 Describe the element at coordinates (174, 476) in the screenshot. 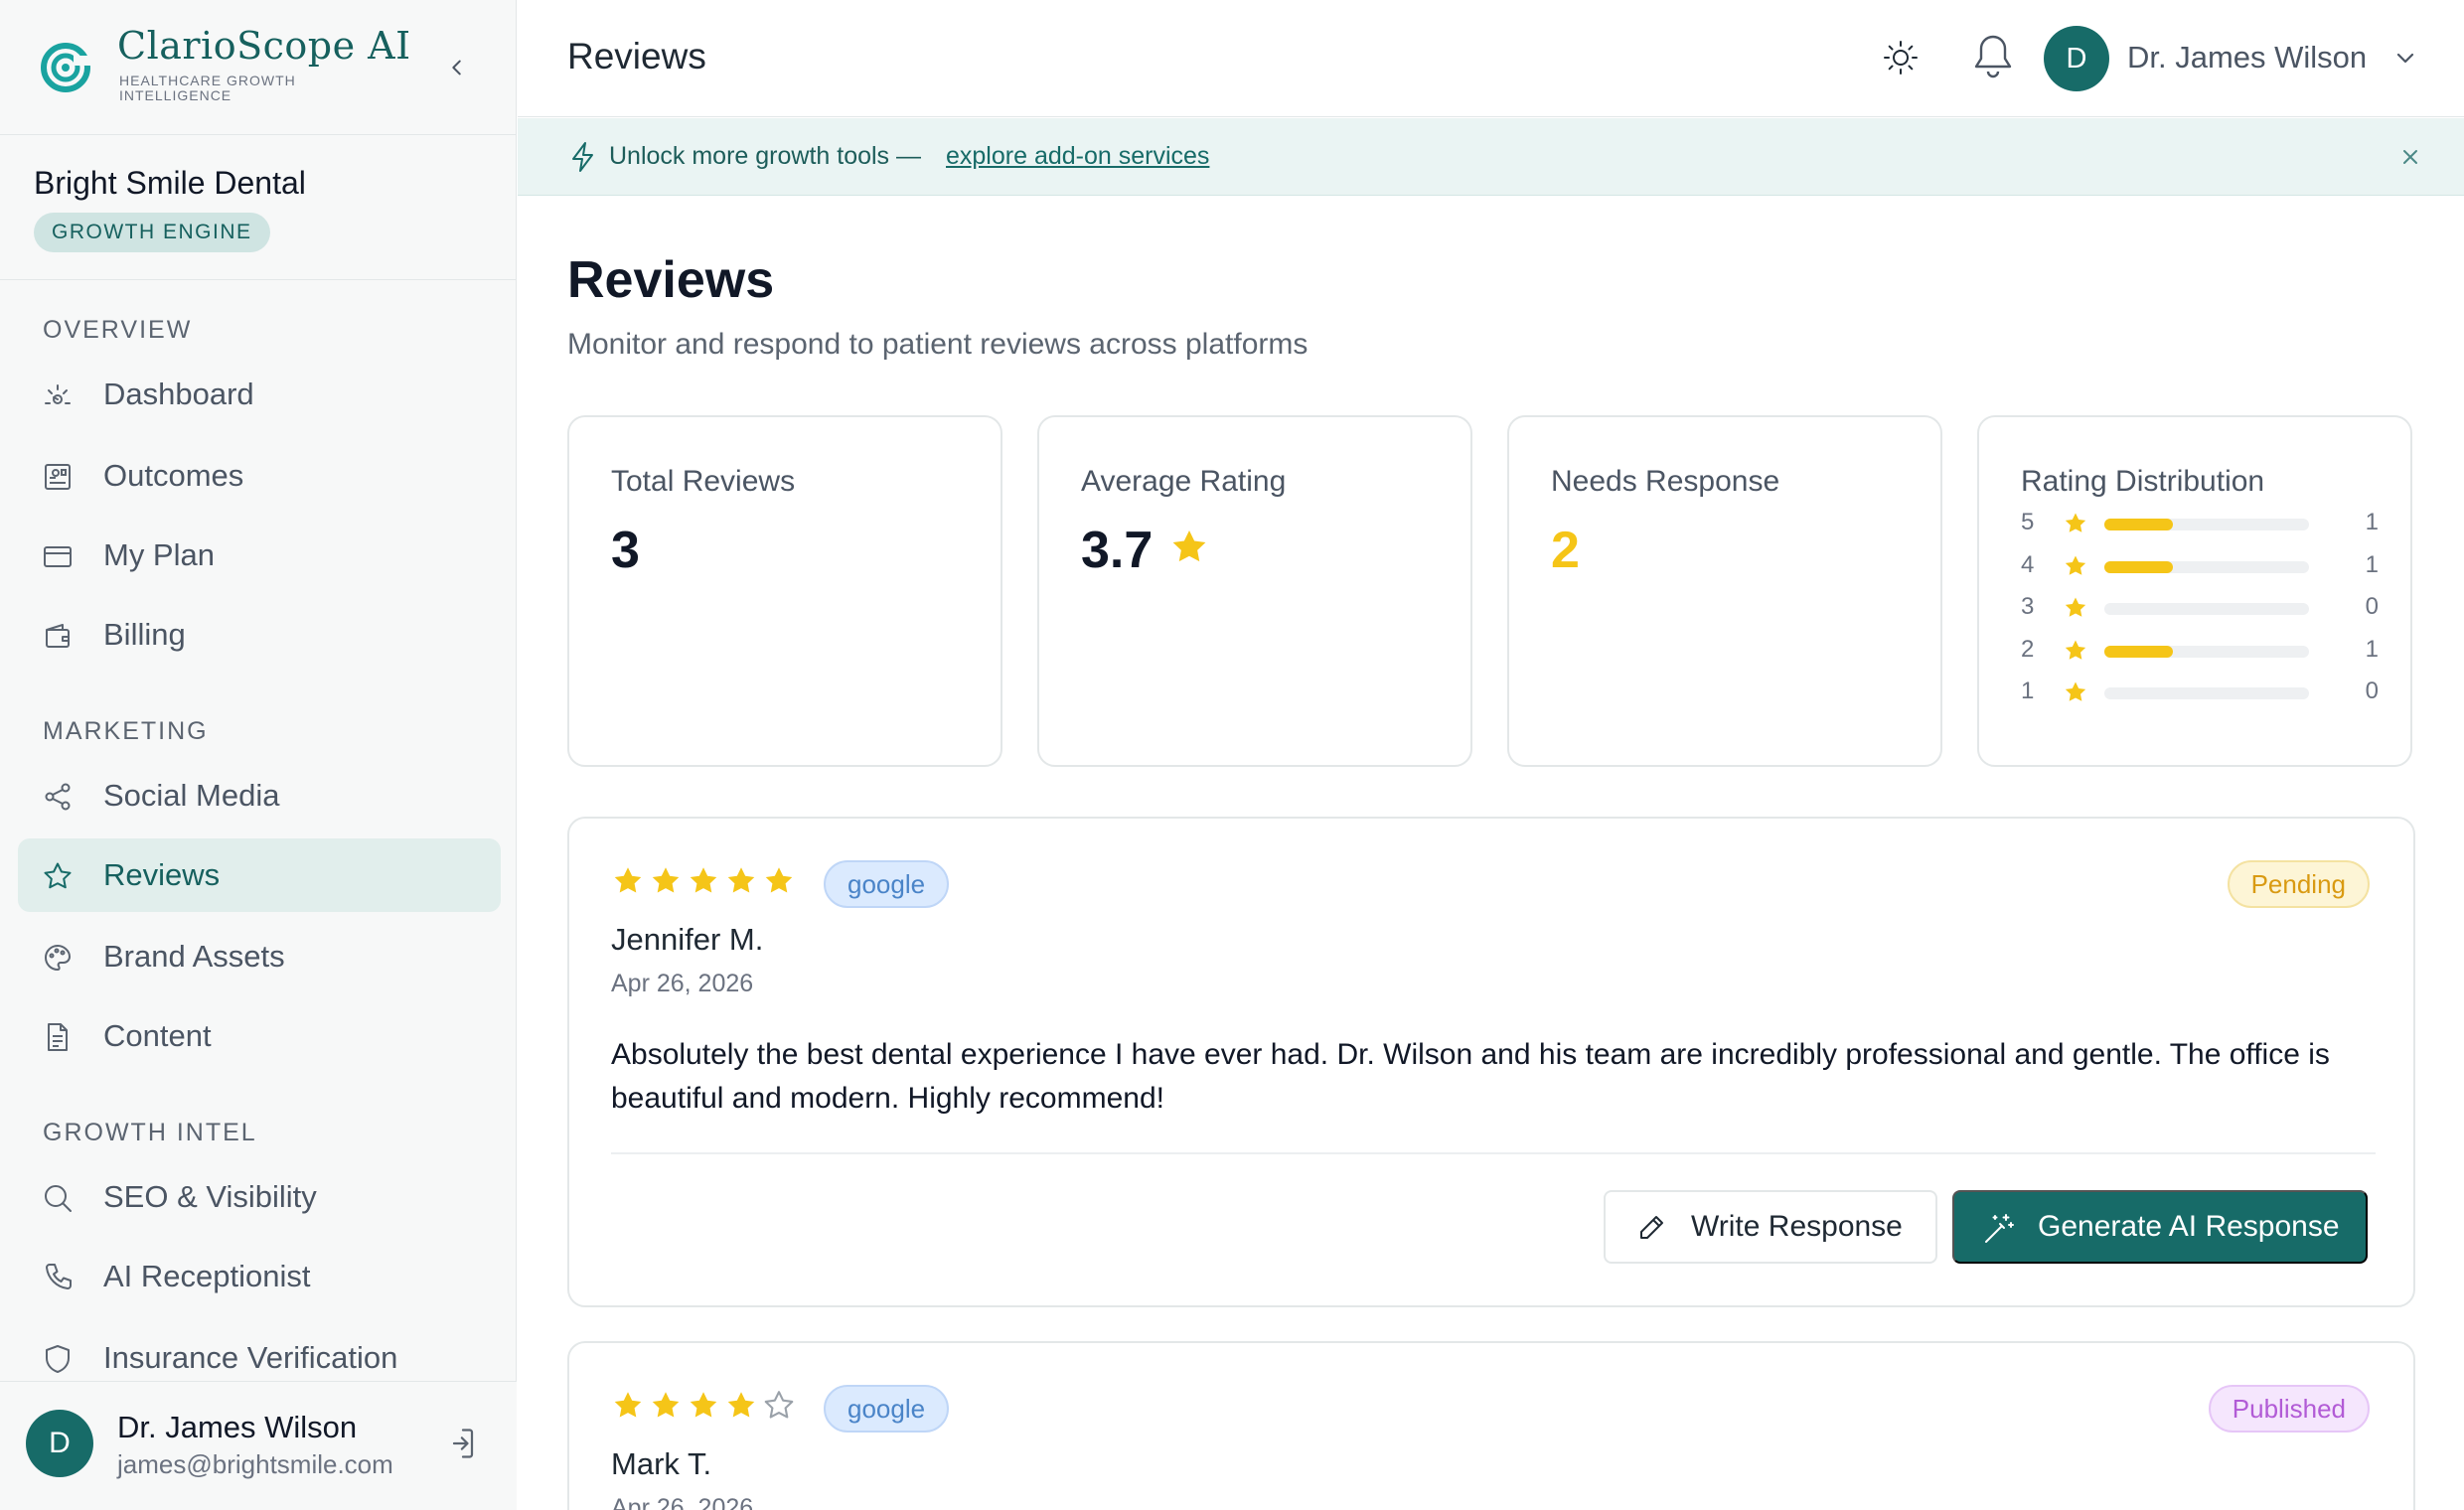

I see `sidebar-item-label: Outcomes` at that location.